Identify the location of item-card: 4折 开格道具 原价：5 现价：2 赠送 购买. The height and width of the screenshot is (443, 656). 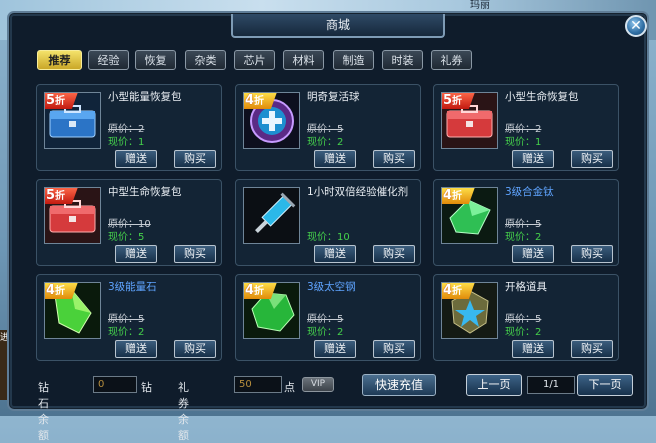
(526, 317).